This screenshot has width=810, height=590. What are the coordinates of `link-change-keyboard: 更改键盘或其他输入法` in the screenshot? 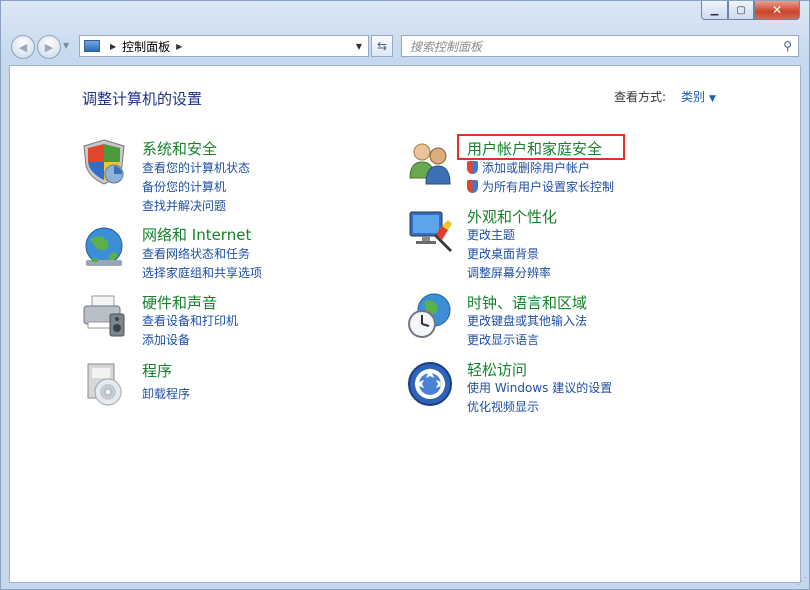 It's located at (527, 320).